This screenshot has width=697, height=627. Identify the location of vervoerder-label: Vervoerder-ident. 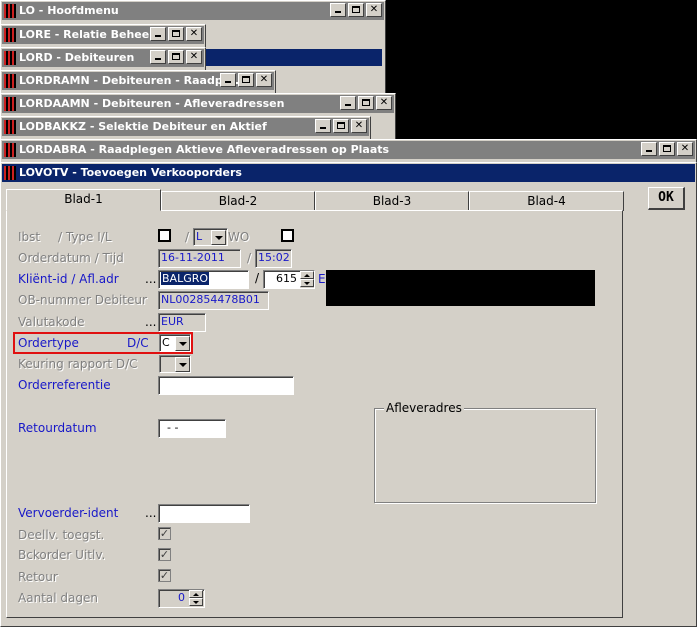
(68, 513).